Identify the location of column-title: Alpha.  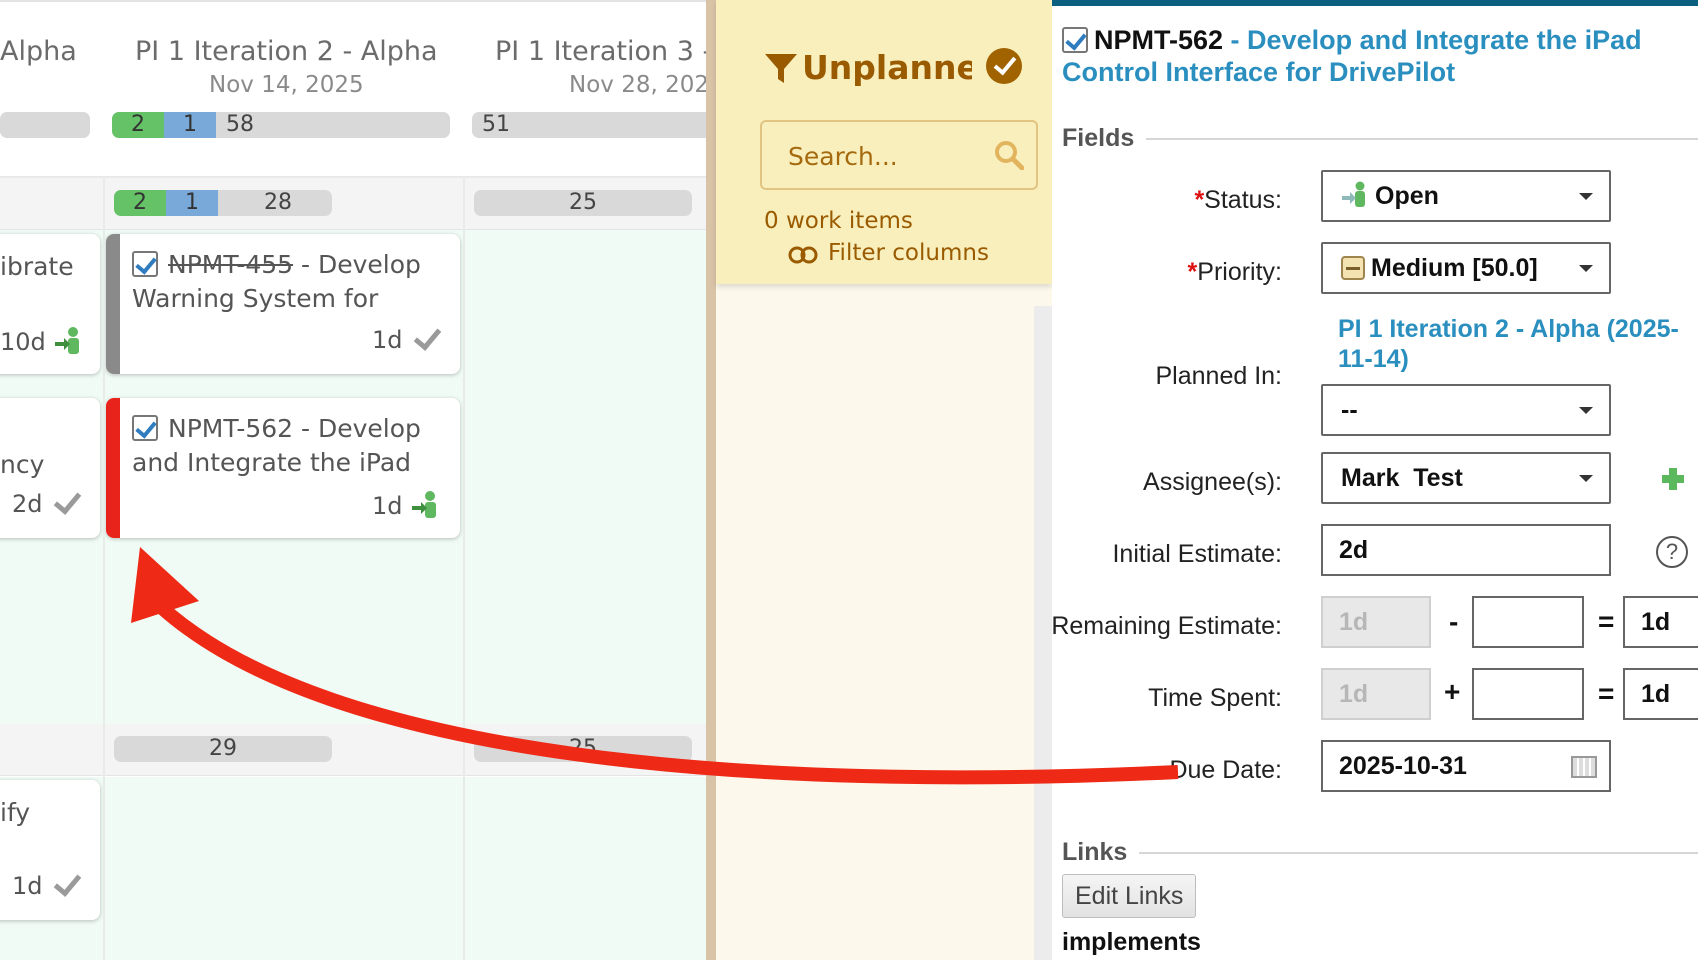
(38, 51).